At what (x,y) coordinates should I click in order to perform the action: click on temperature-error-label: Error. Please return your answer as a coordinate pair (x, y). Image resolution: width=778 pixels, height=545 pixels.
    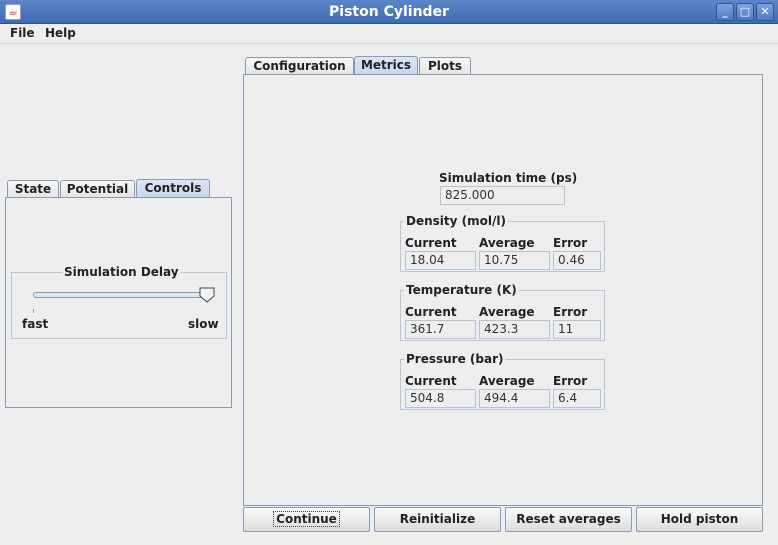
    Looking at the image, I should click on (570, 312).